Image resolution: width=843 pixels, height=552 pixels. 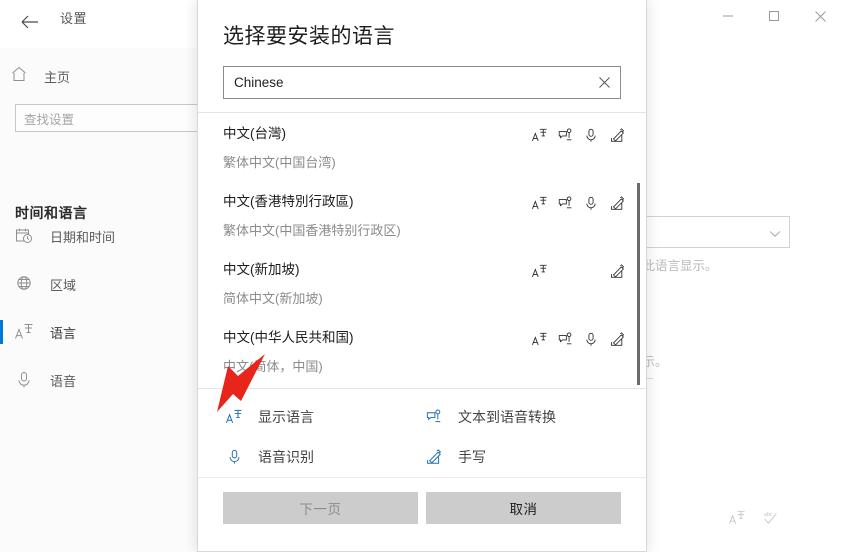 What do you see at coordinates (63, 333) in the screenshot?
I see `sidebar-item-label: 语言` at bounding box center [63, 333].